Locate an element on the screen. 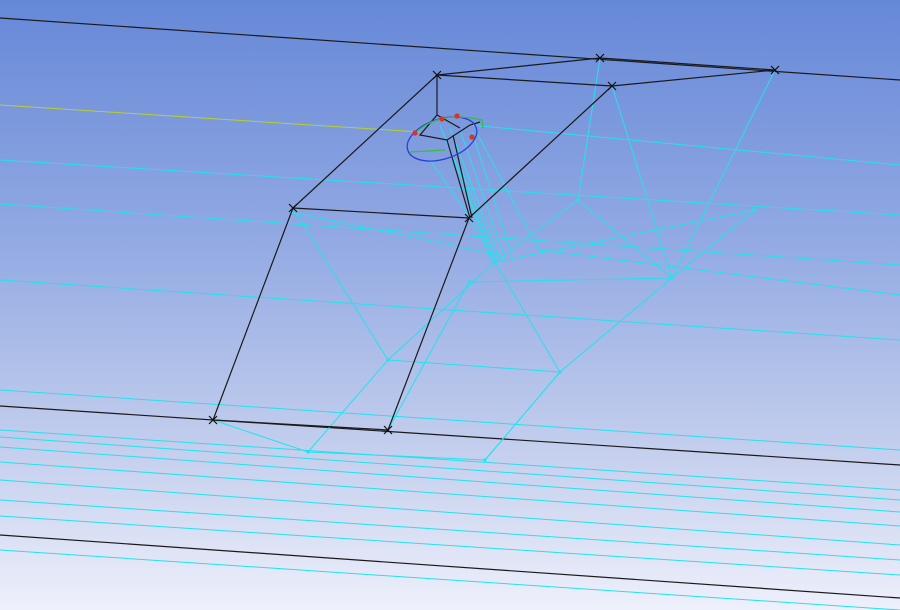  block-edge-top-right is located at coordinates (540, 152).